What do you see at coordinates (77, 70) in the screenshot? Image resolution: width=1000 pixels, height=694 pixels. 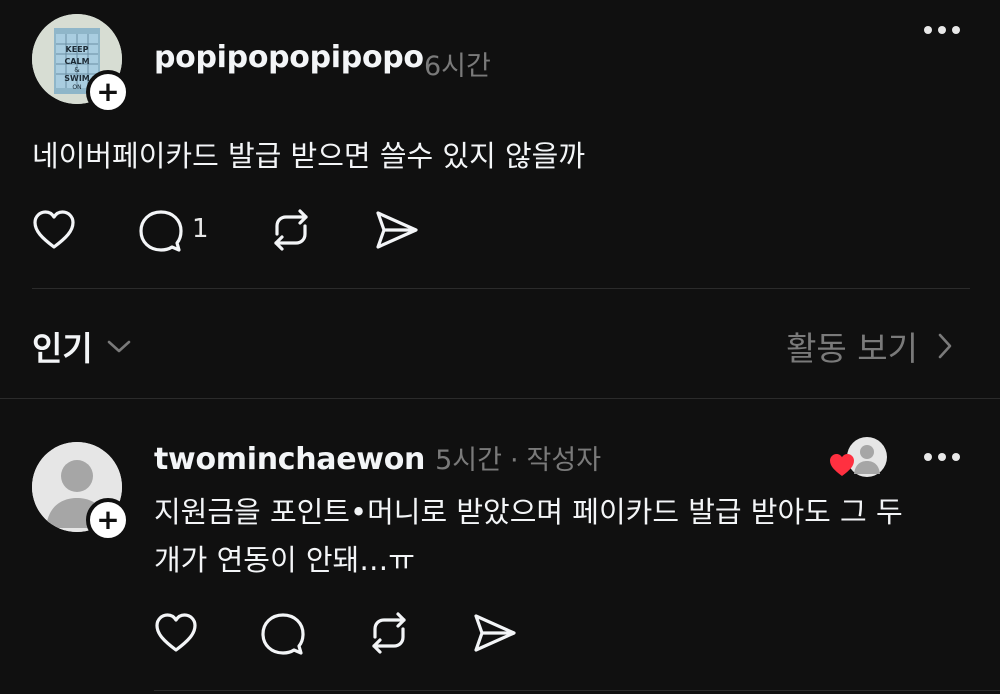 I see `avatar-text-3: &` at bounding box center [77, 70].